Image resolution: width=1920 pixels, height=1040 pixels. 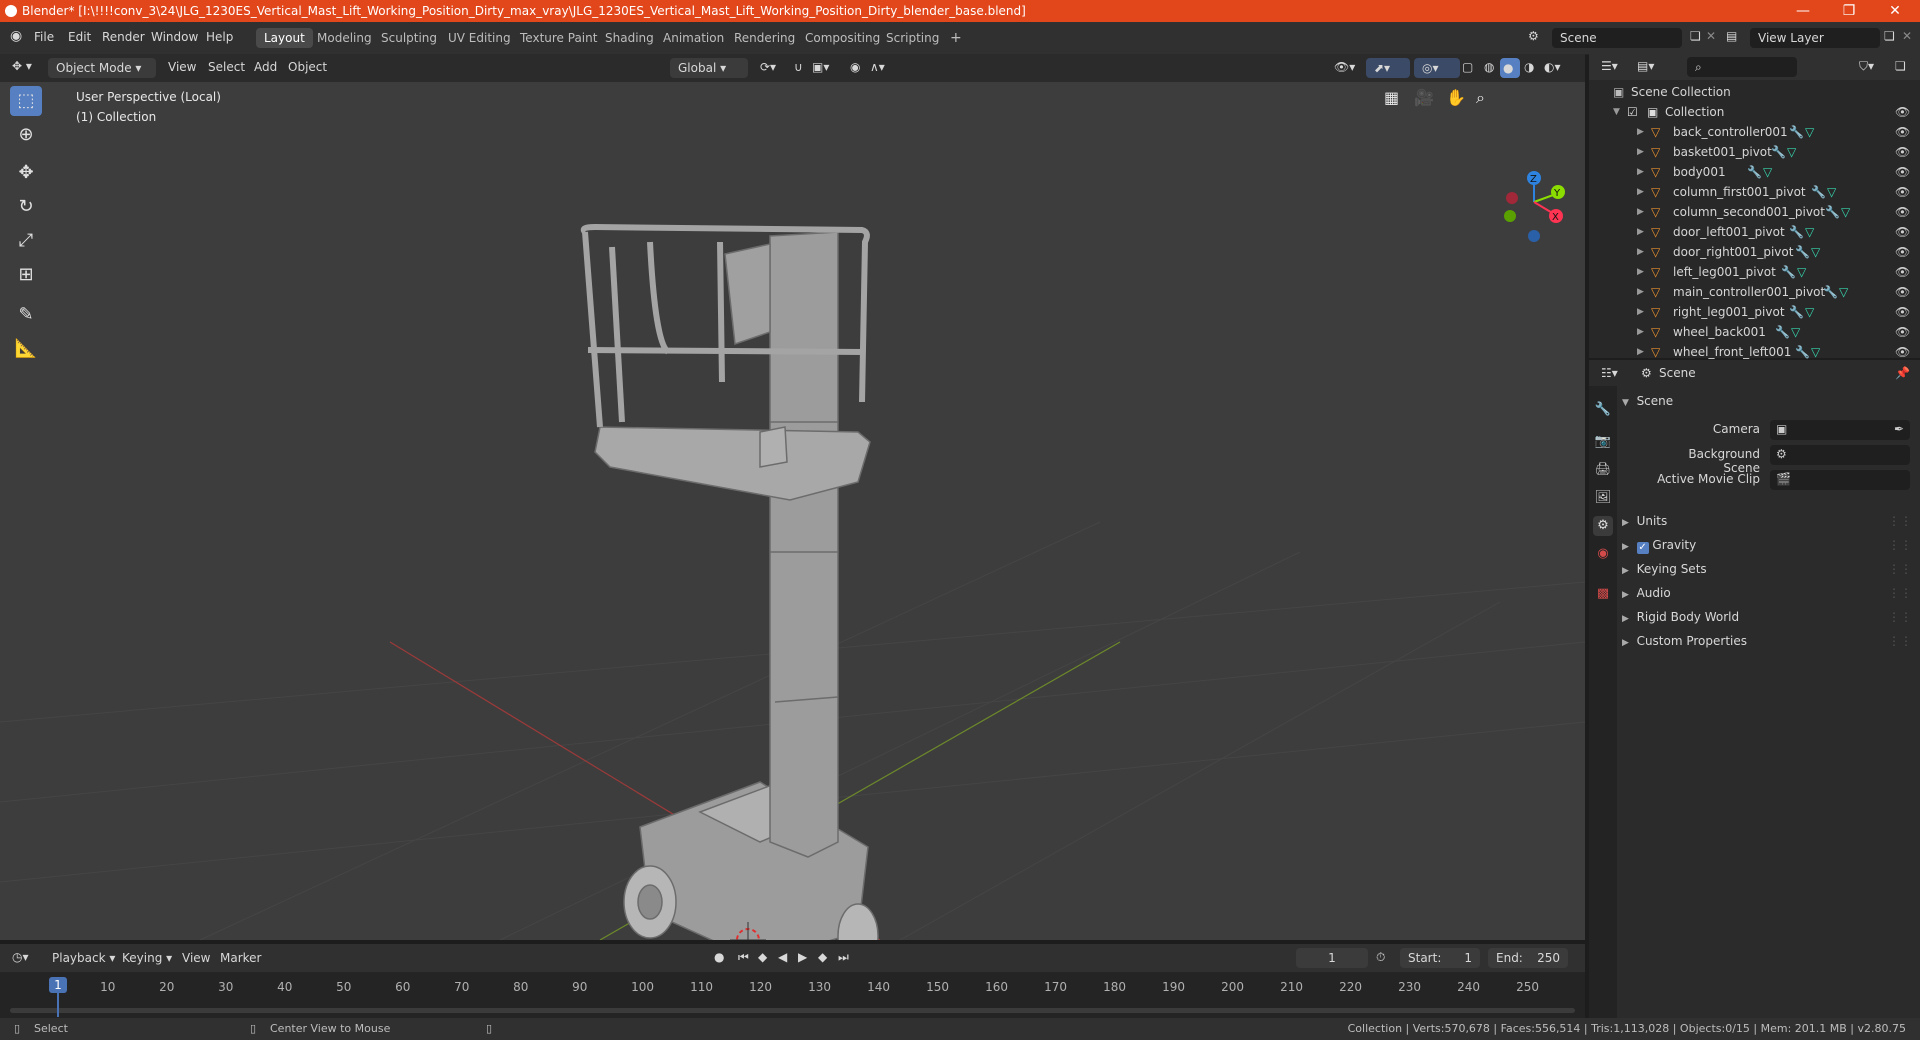 I want to click on measure-tool: 📐, so click(x=26, y=349).